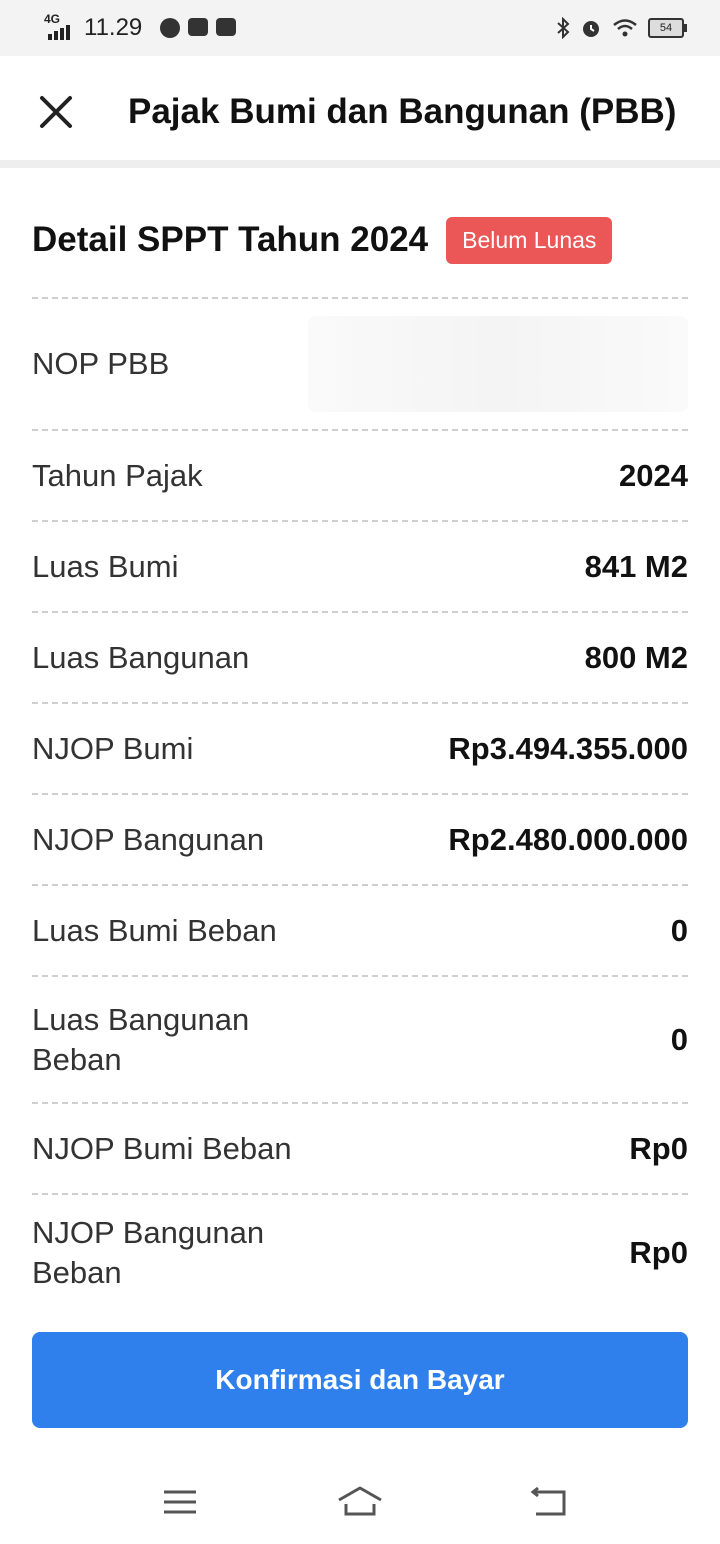 The image size is (720, 1544). I want to click on status-bar-left: 4G 11.29, so click(140, 27).